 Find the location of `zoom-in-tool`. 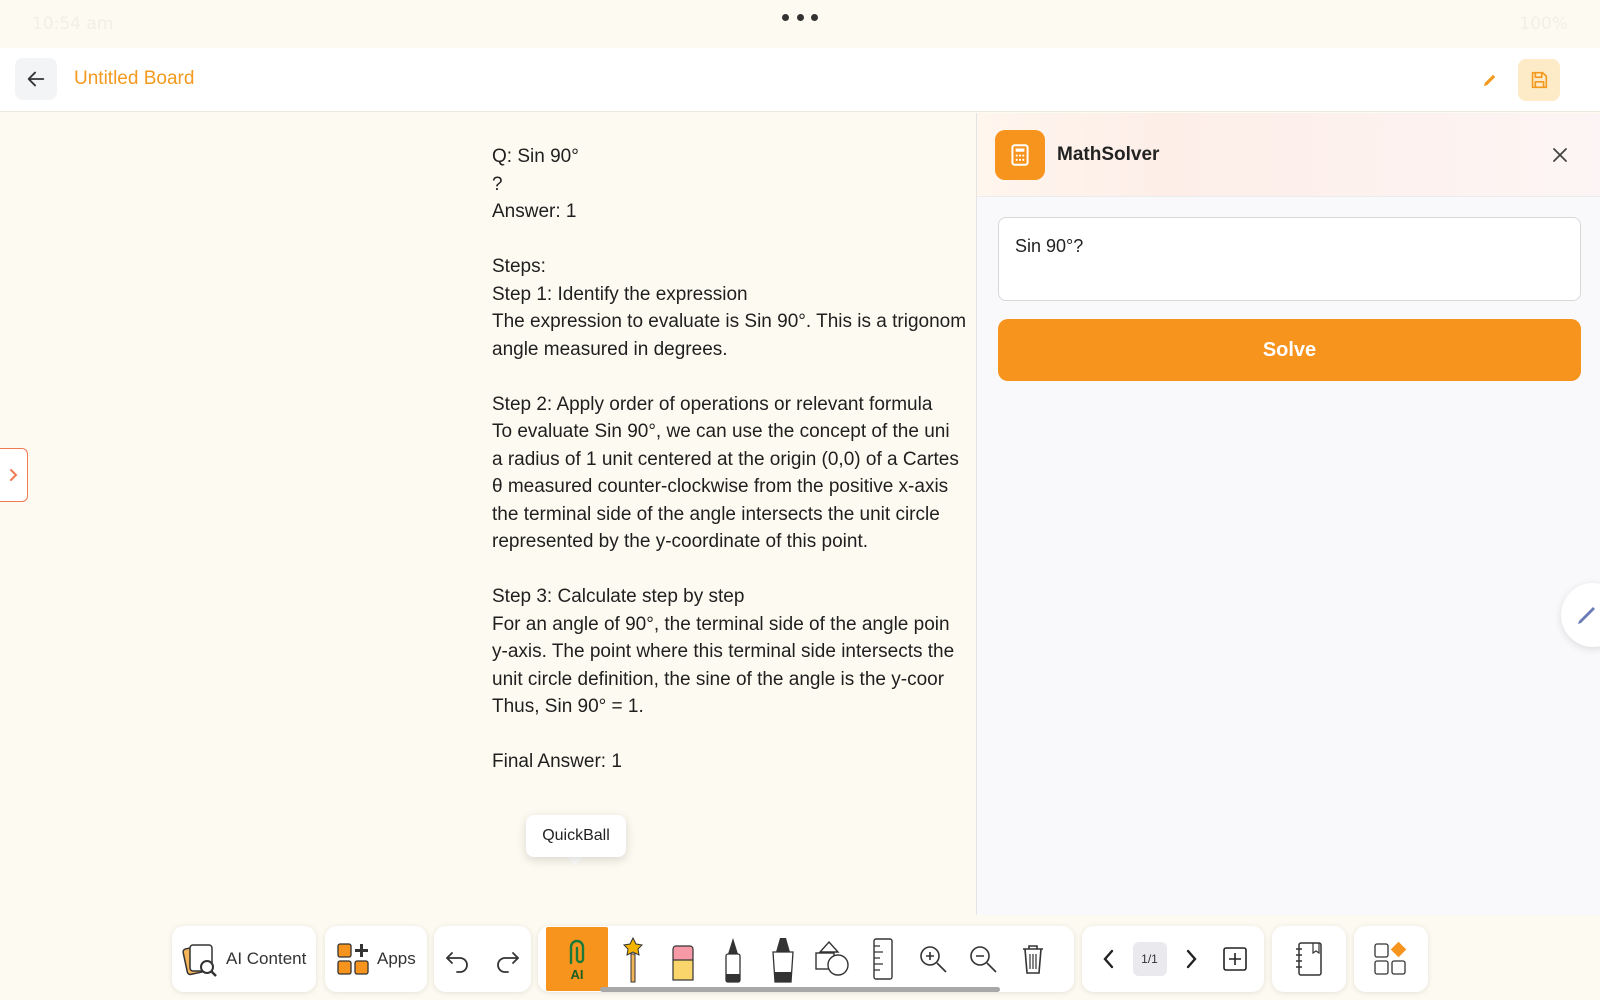

zoom-in-tool is located at coordinates (933, 959).